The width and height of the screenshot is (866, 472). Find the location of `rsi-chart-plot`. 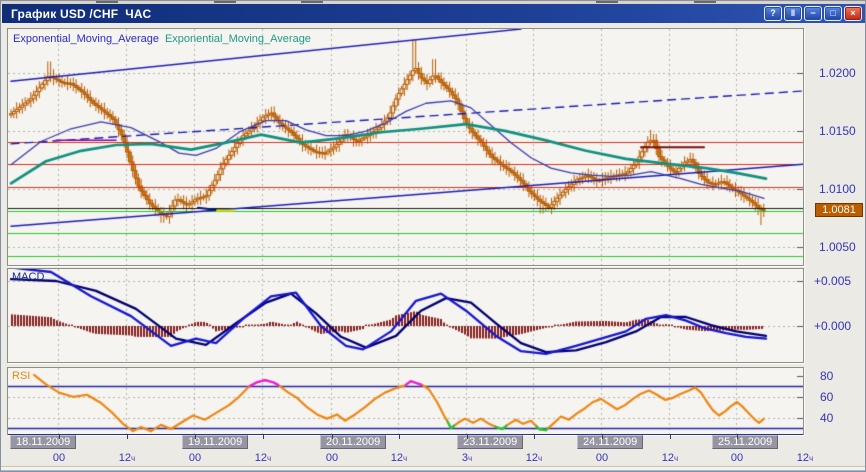

rsi-chart-plot is located at coordinates (405, 401).